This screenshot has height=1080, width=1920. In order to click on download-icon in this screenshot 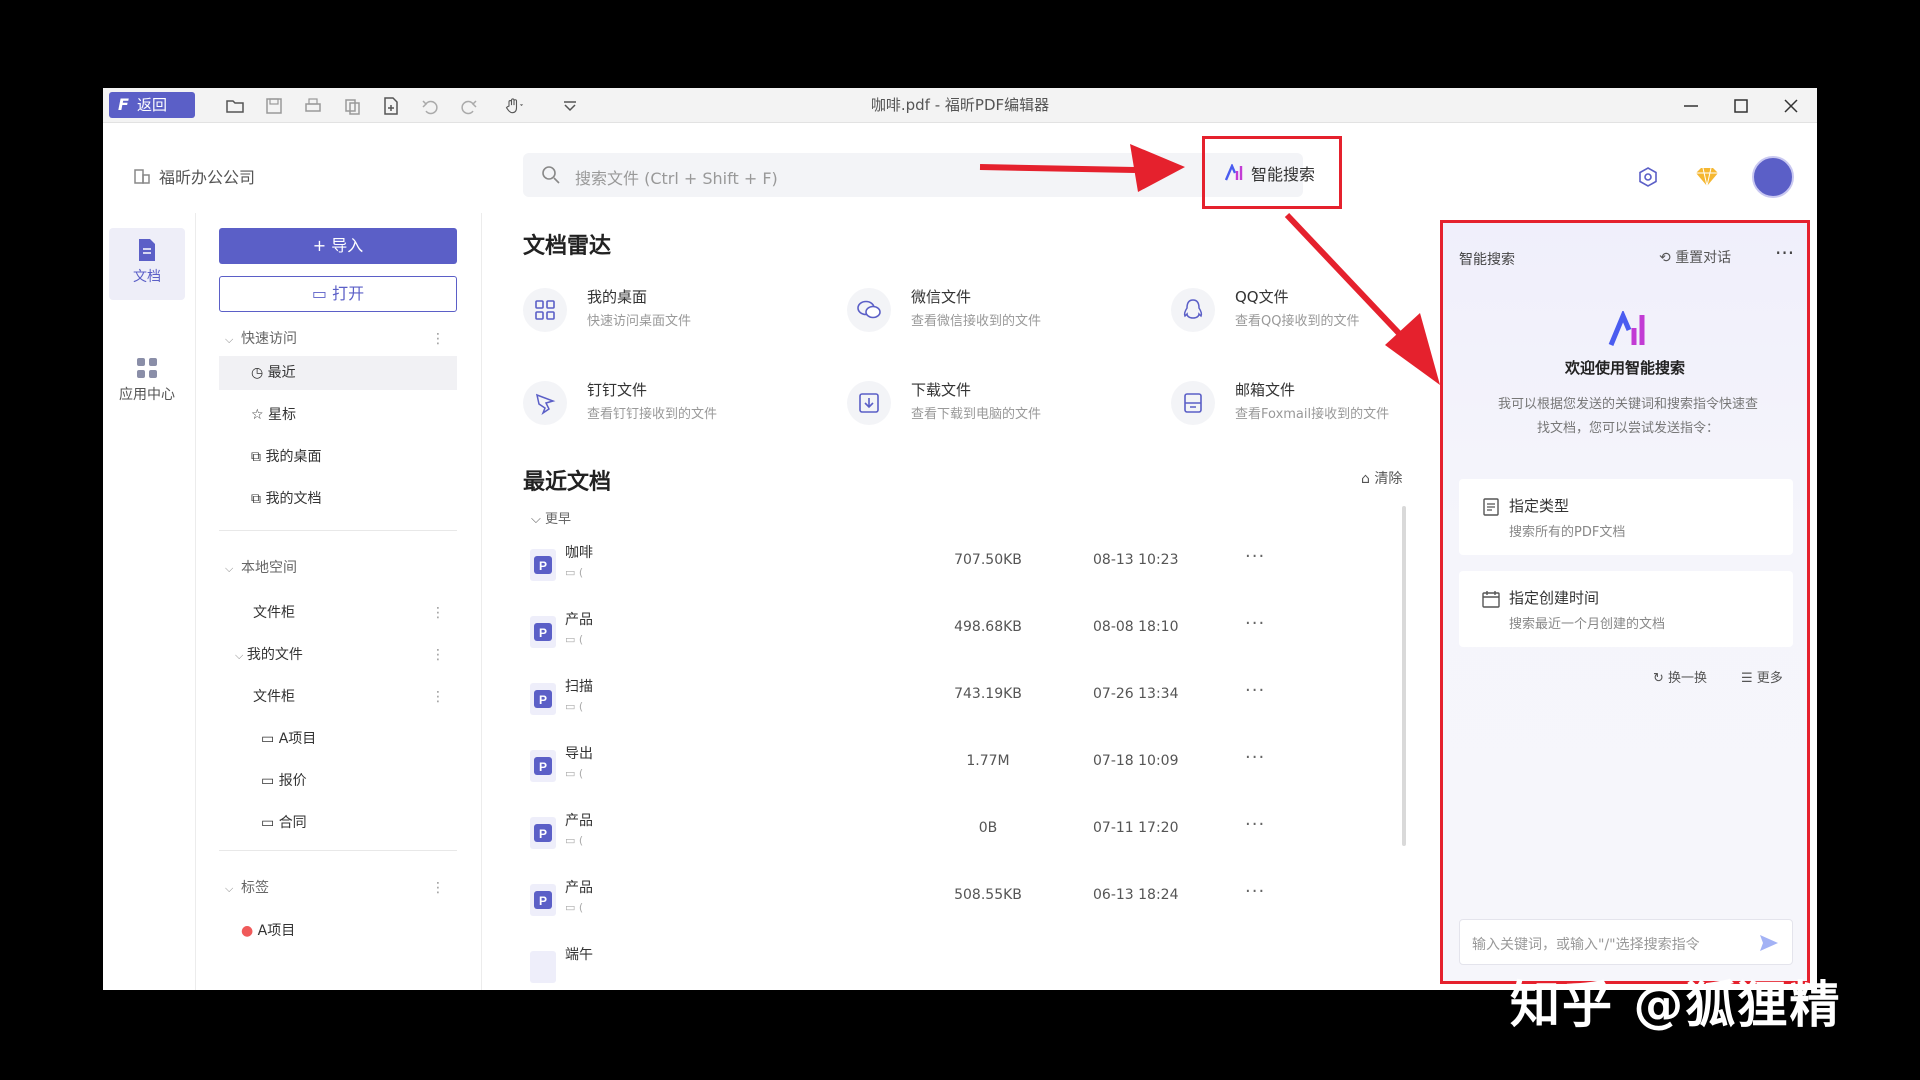, I will do `click(869, 403)`.